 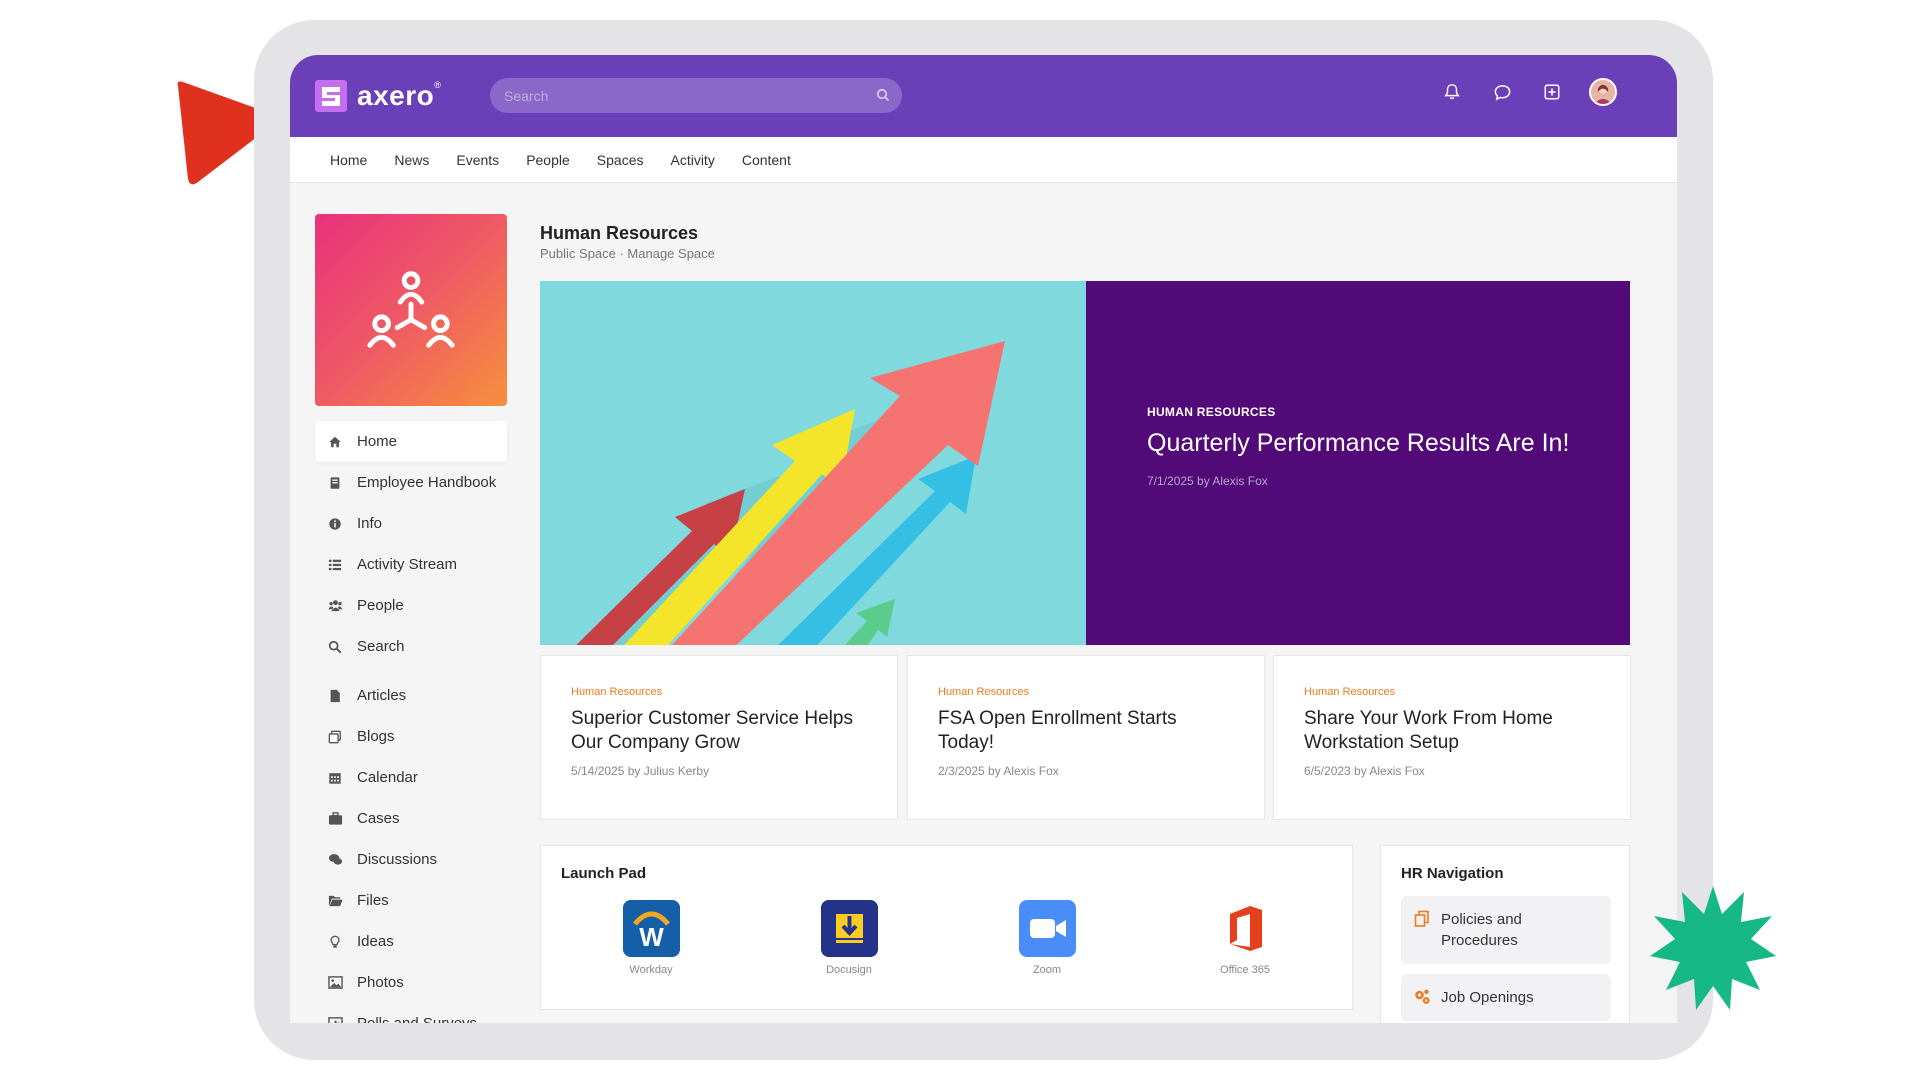 I want to click on app-workday: W Workday, so click(x=651, y=938).